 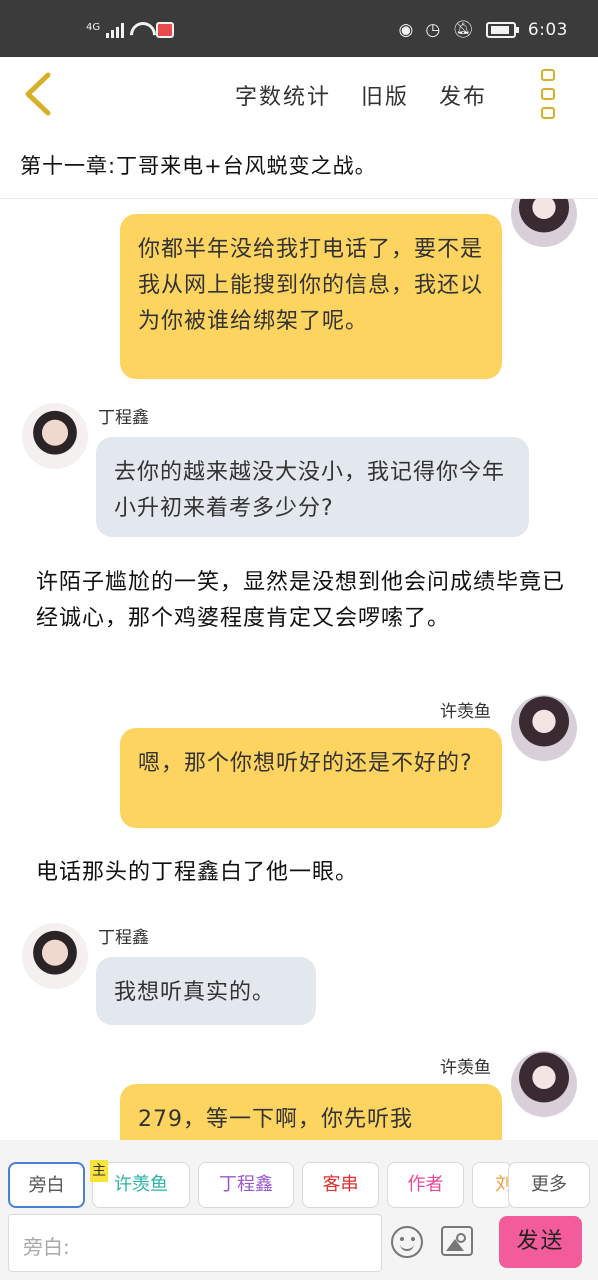 What do you see at coordinates (547, 30) in the screenshot?
I see `clock: 6:03` at bounding box center [547, 30].